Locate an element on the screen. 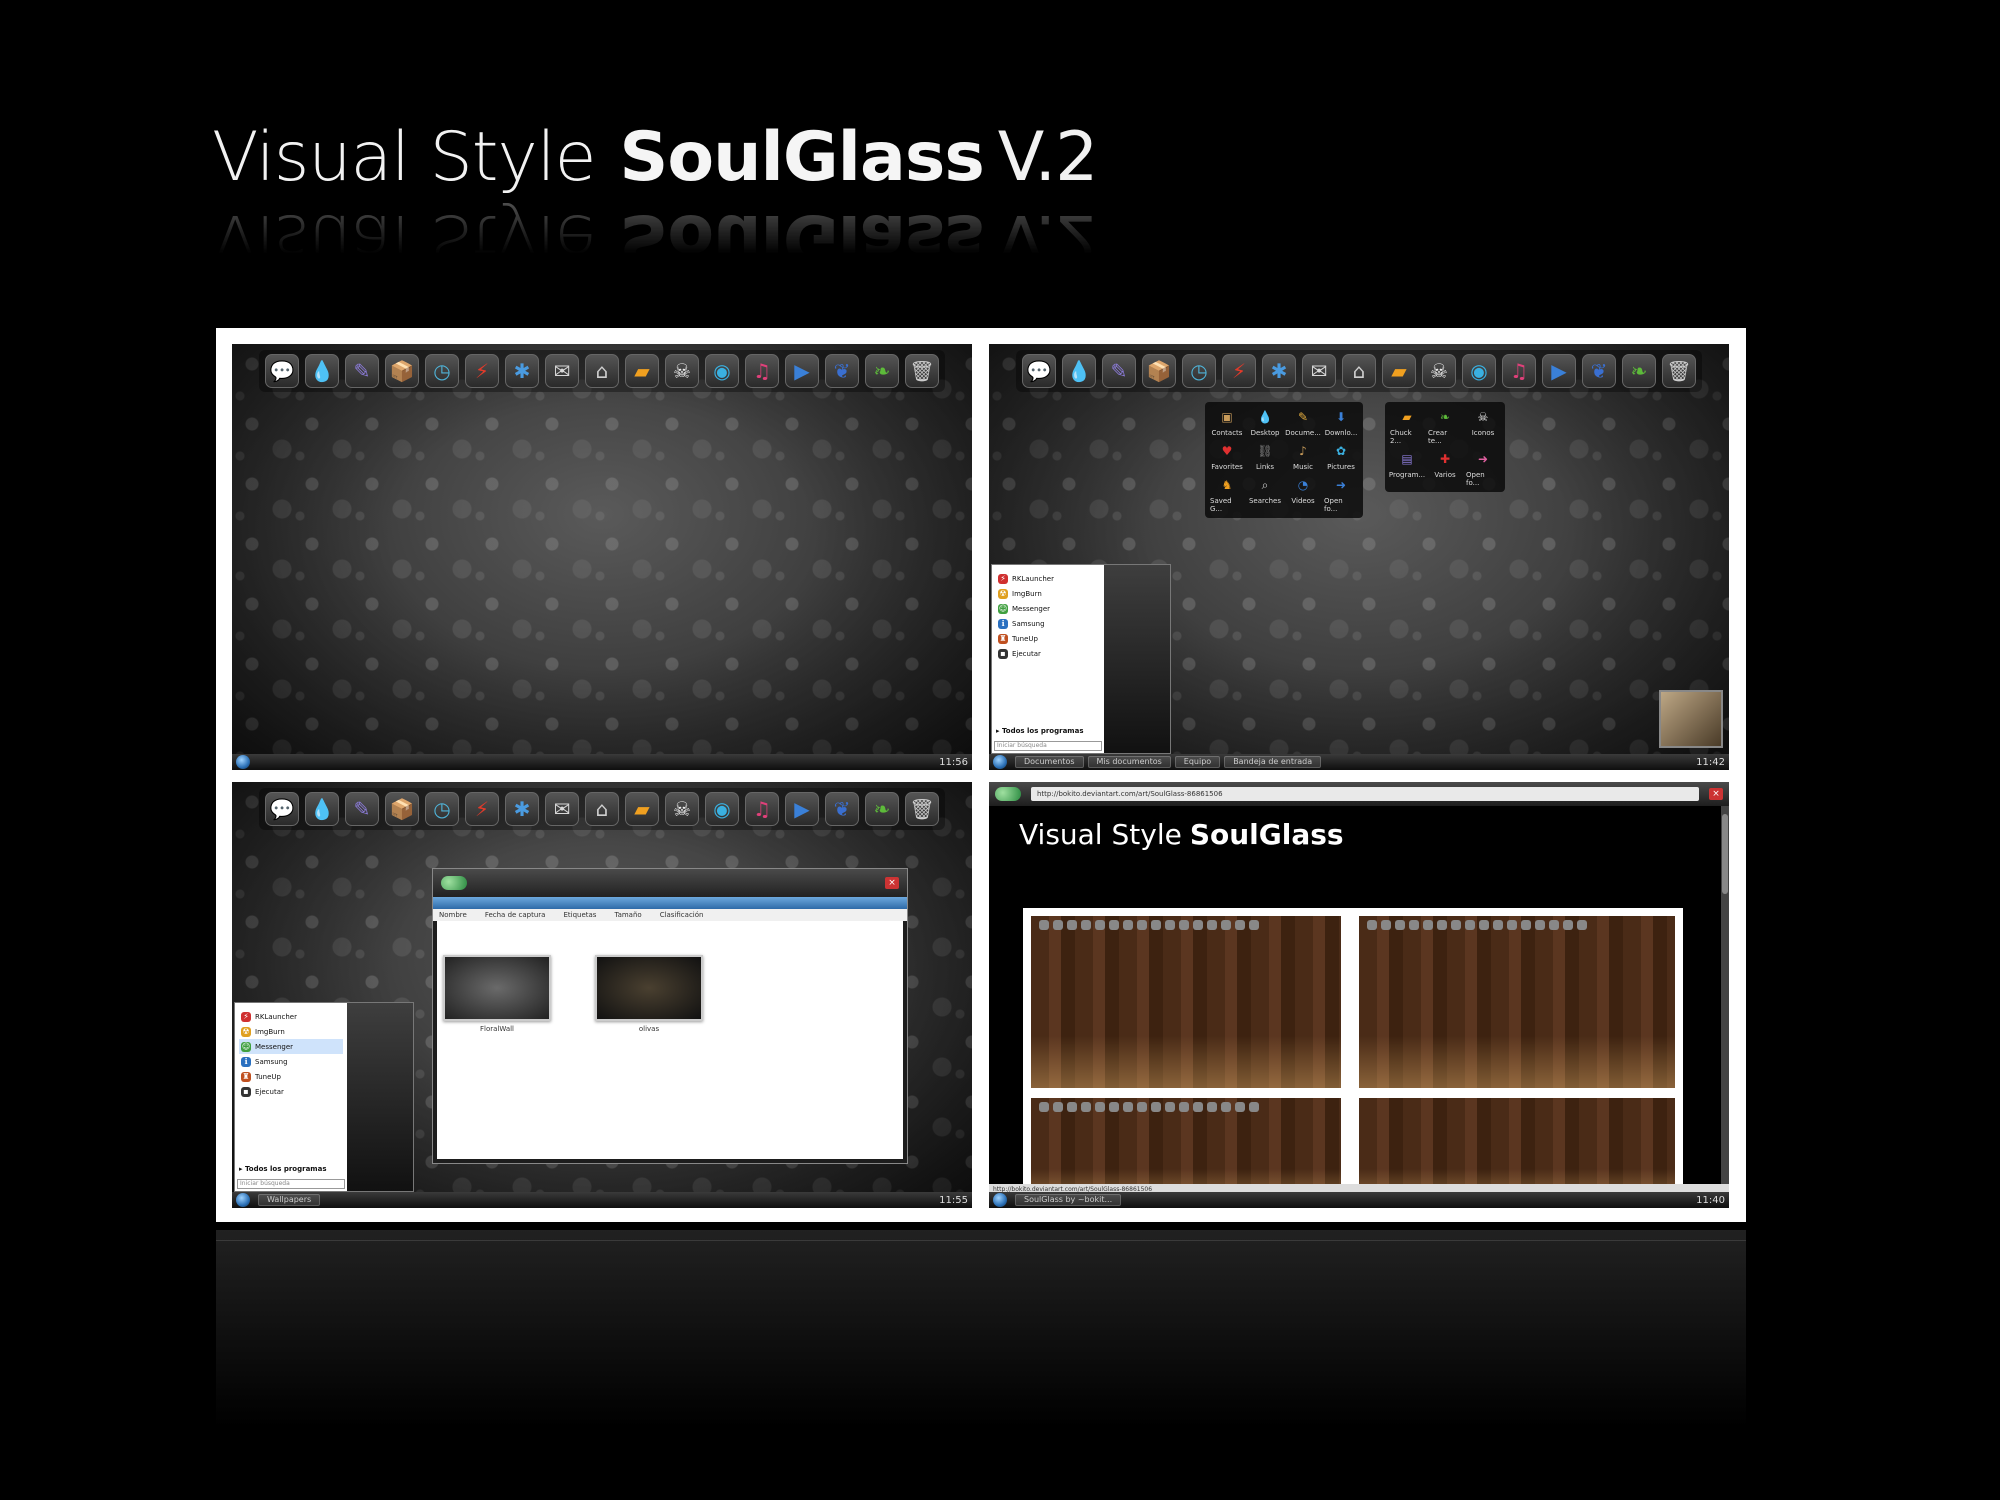 Image resolution: width=2000 pixels, height=1500 pixels. stack-item: 💧 Desktop is located at coordinates (1265, 422).